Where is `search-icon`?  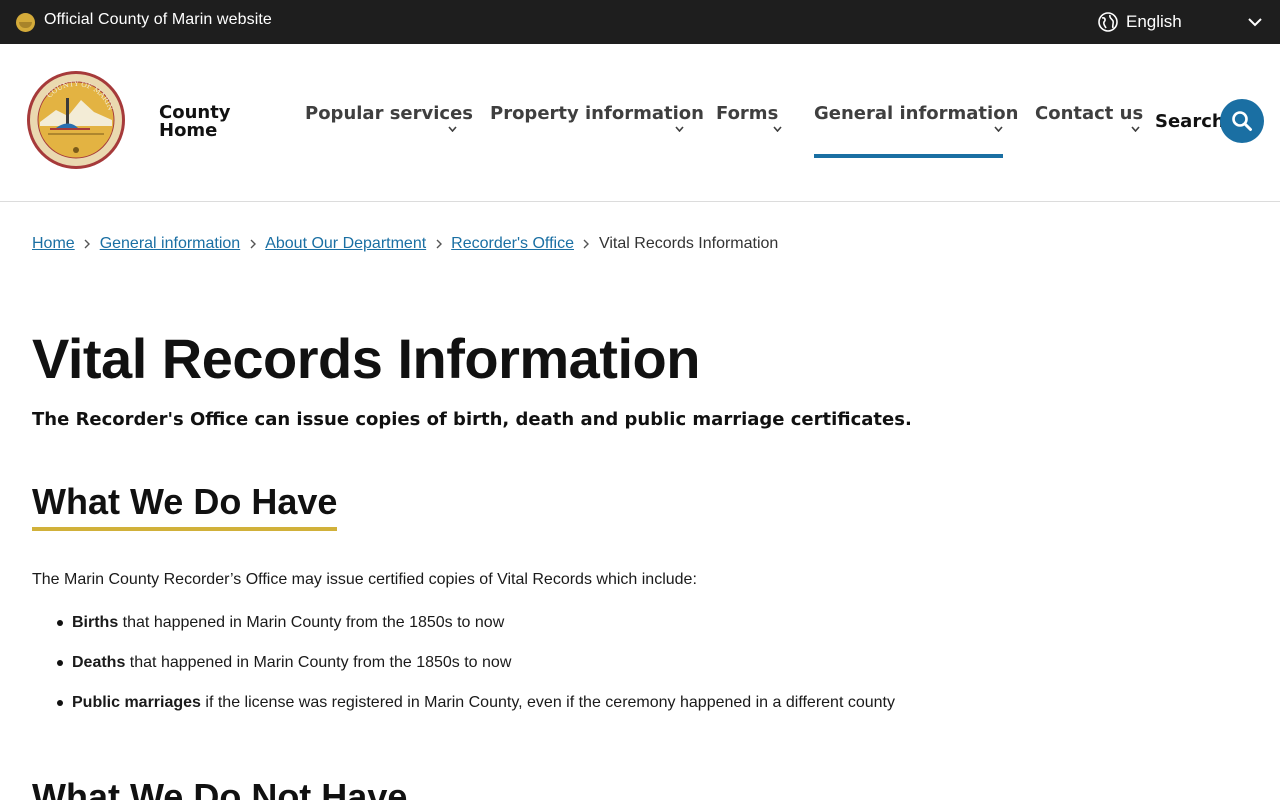 search-icon is located at coordinates (1242, 121).